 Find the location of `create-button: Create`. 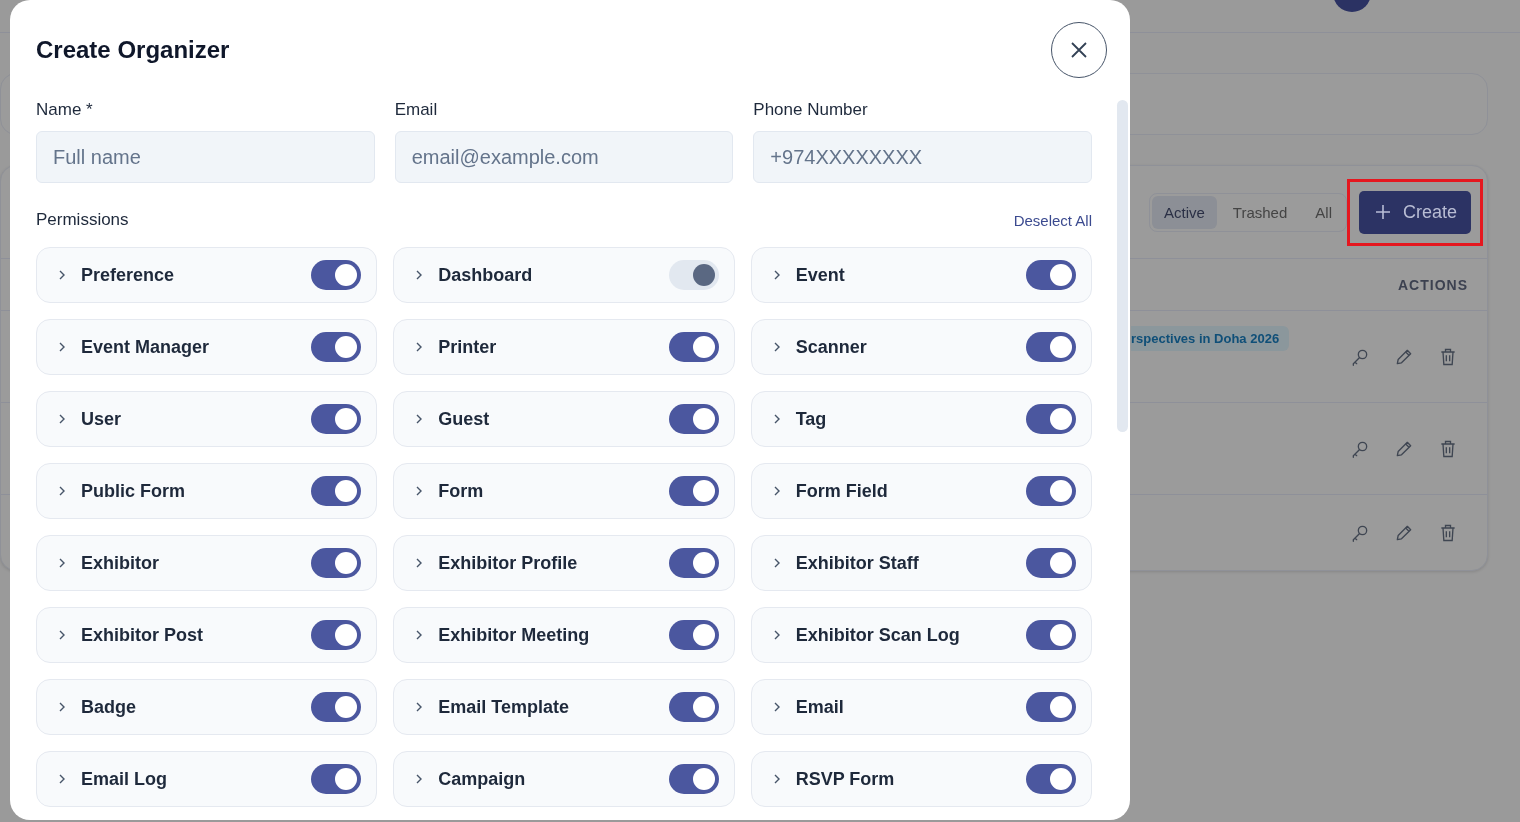

create-button: Create is located at coordinates (1414, 212).